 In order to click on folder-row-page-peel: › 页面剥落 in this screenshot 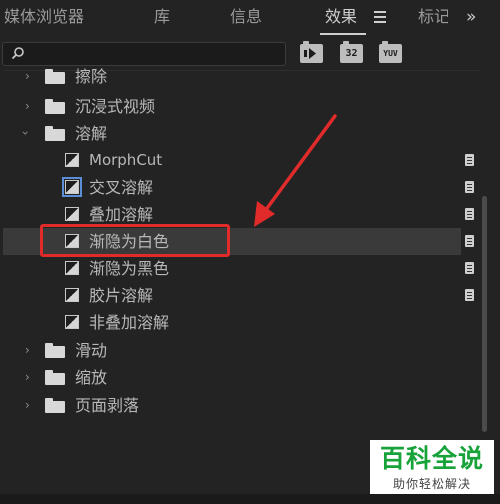, I will do `click(232, 405)`.